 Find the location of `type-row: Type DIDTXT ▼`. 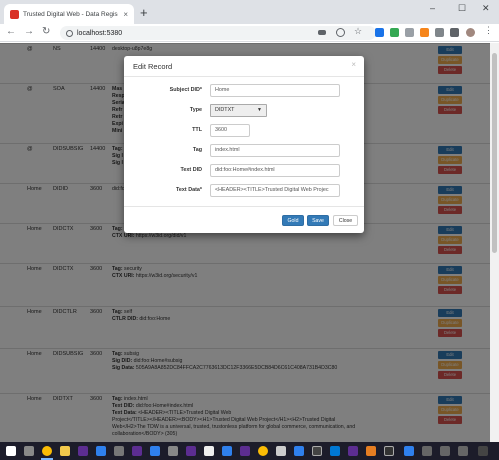

type-row: Type DIDTXT ▼ is located at coordinates (244, 111).